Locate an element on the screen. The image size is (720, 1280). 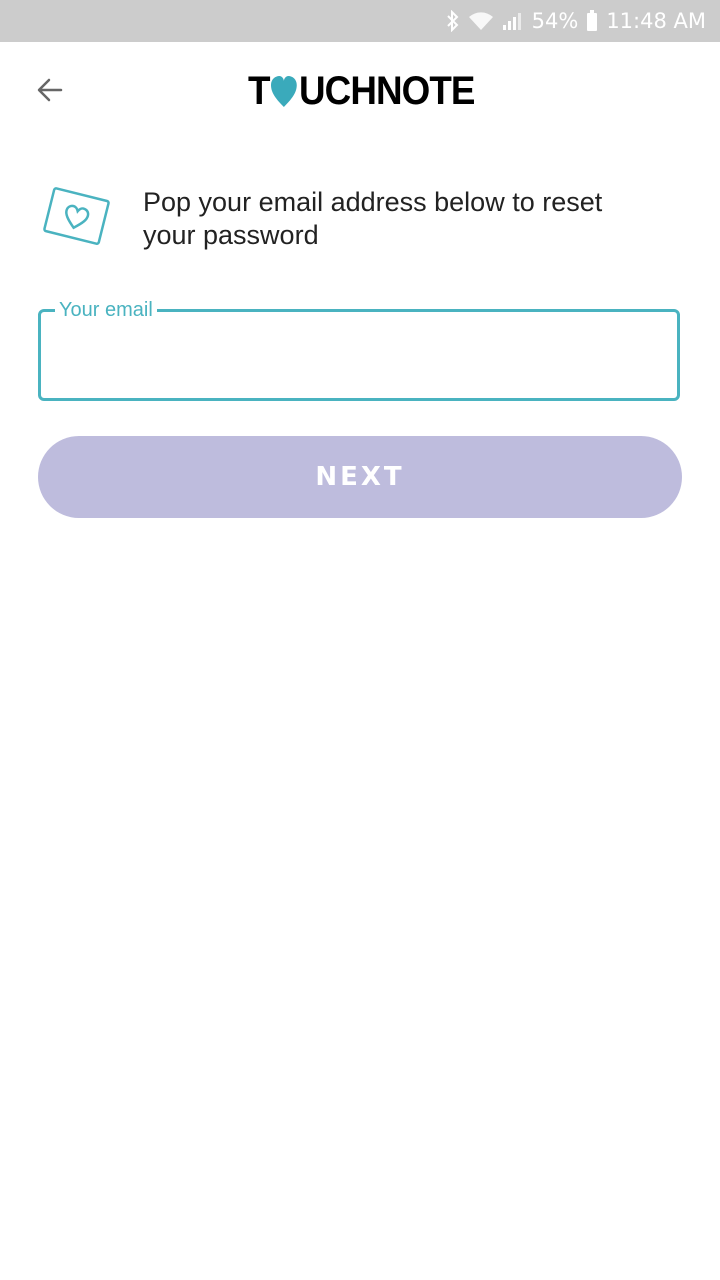
arrow-left-icon is located at coordinates (50, 92).